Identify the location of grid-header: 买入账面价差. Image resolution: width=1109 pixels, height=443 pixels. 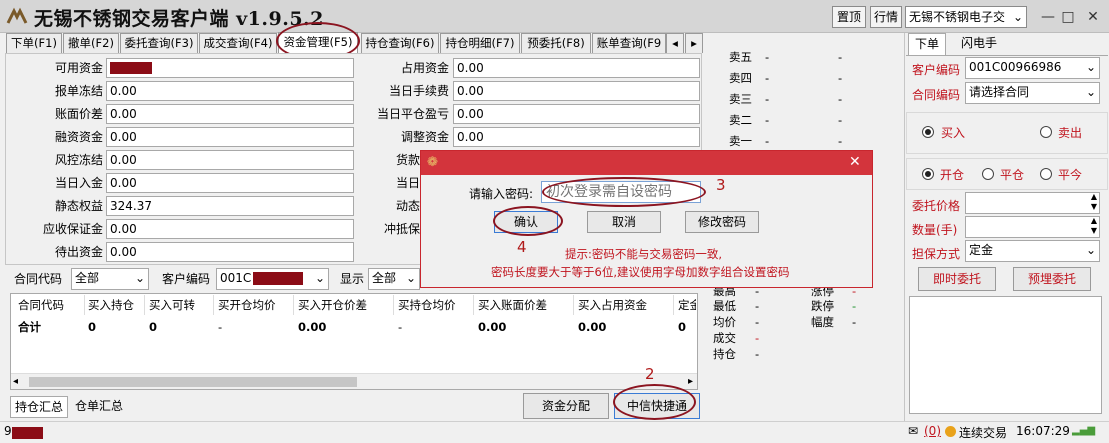
(512, 305).